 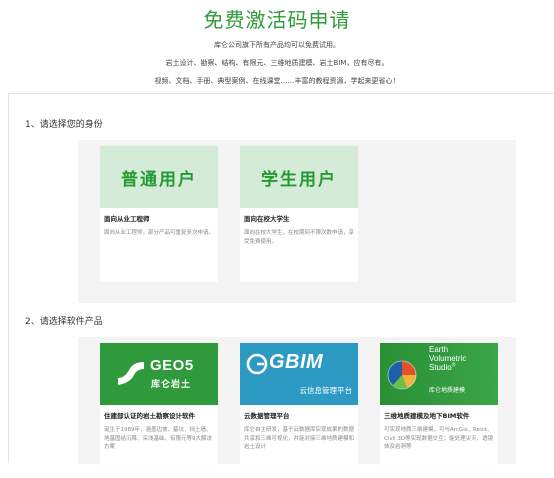 What do you see at coordinates (257, 364) in the screenshot?
I see `gbim-logo-icon` at bounding box center [257, 364].